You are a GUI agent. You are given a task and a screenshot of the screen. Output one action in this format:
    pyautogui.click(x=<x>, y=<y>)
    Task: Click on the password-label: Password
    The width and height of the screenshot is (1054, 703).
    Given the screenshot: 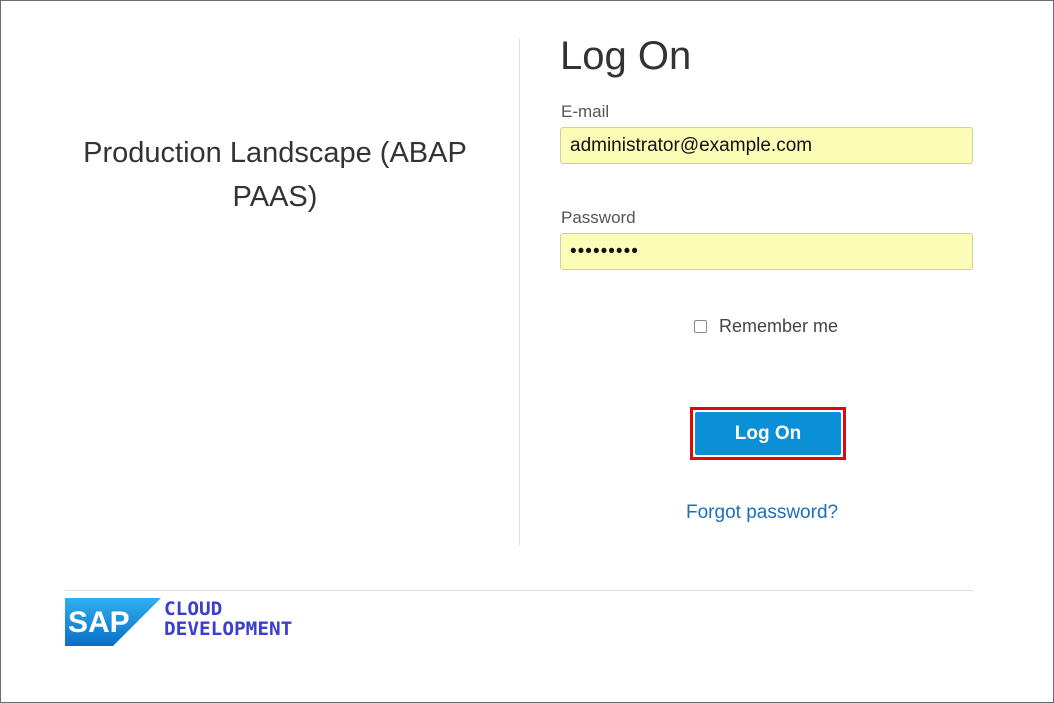 What is the action you would take?
    pyautogui.click(x=598, y=217)
    